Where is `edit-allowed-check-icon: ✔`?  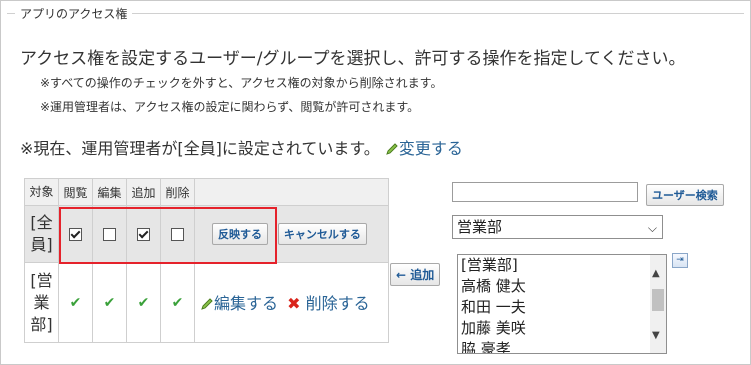
edit-allowed-check-icon: ✔ is located at coordinates (109, 302).